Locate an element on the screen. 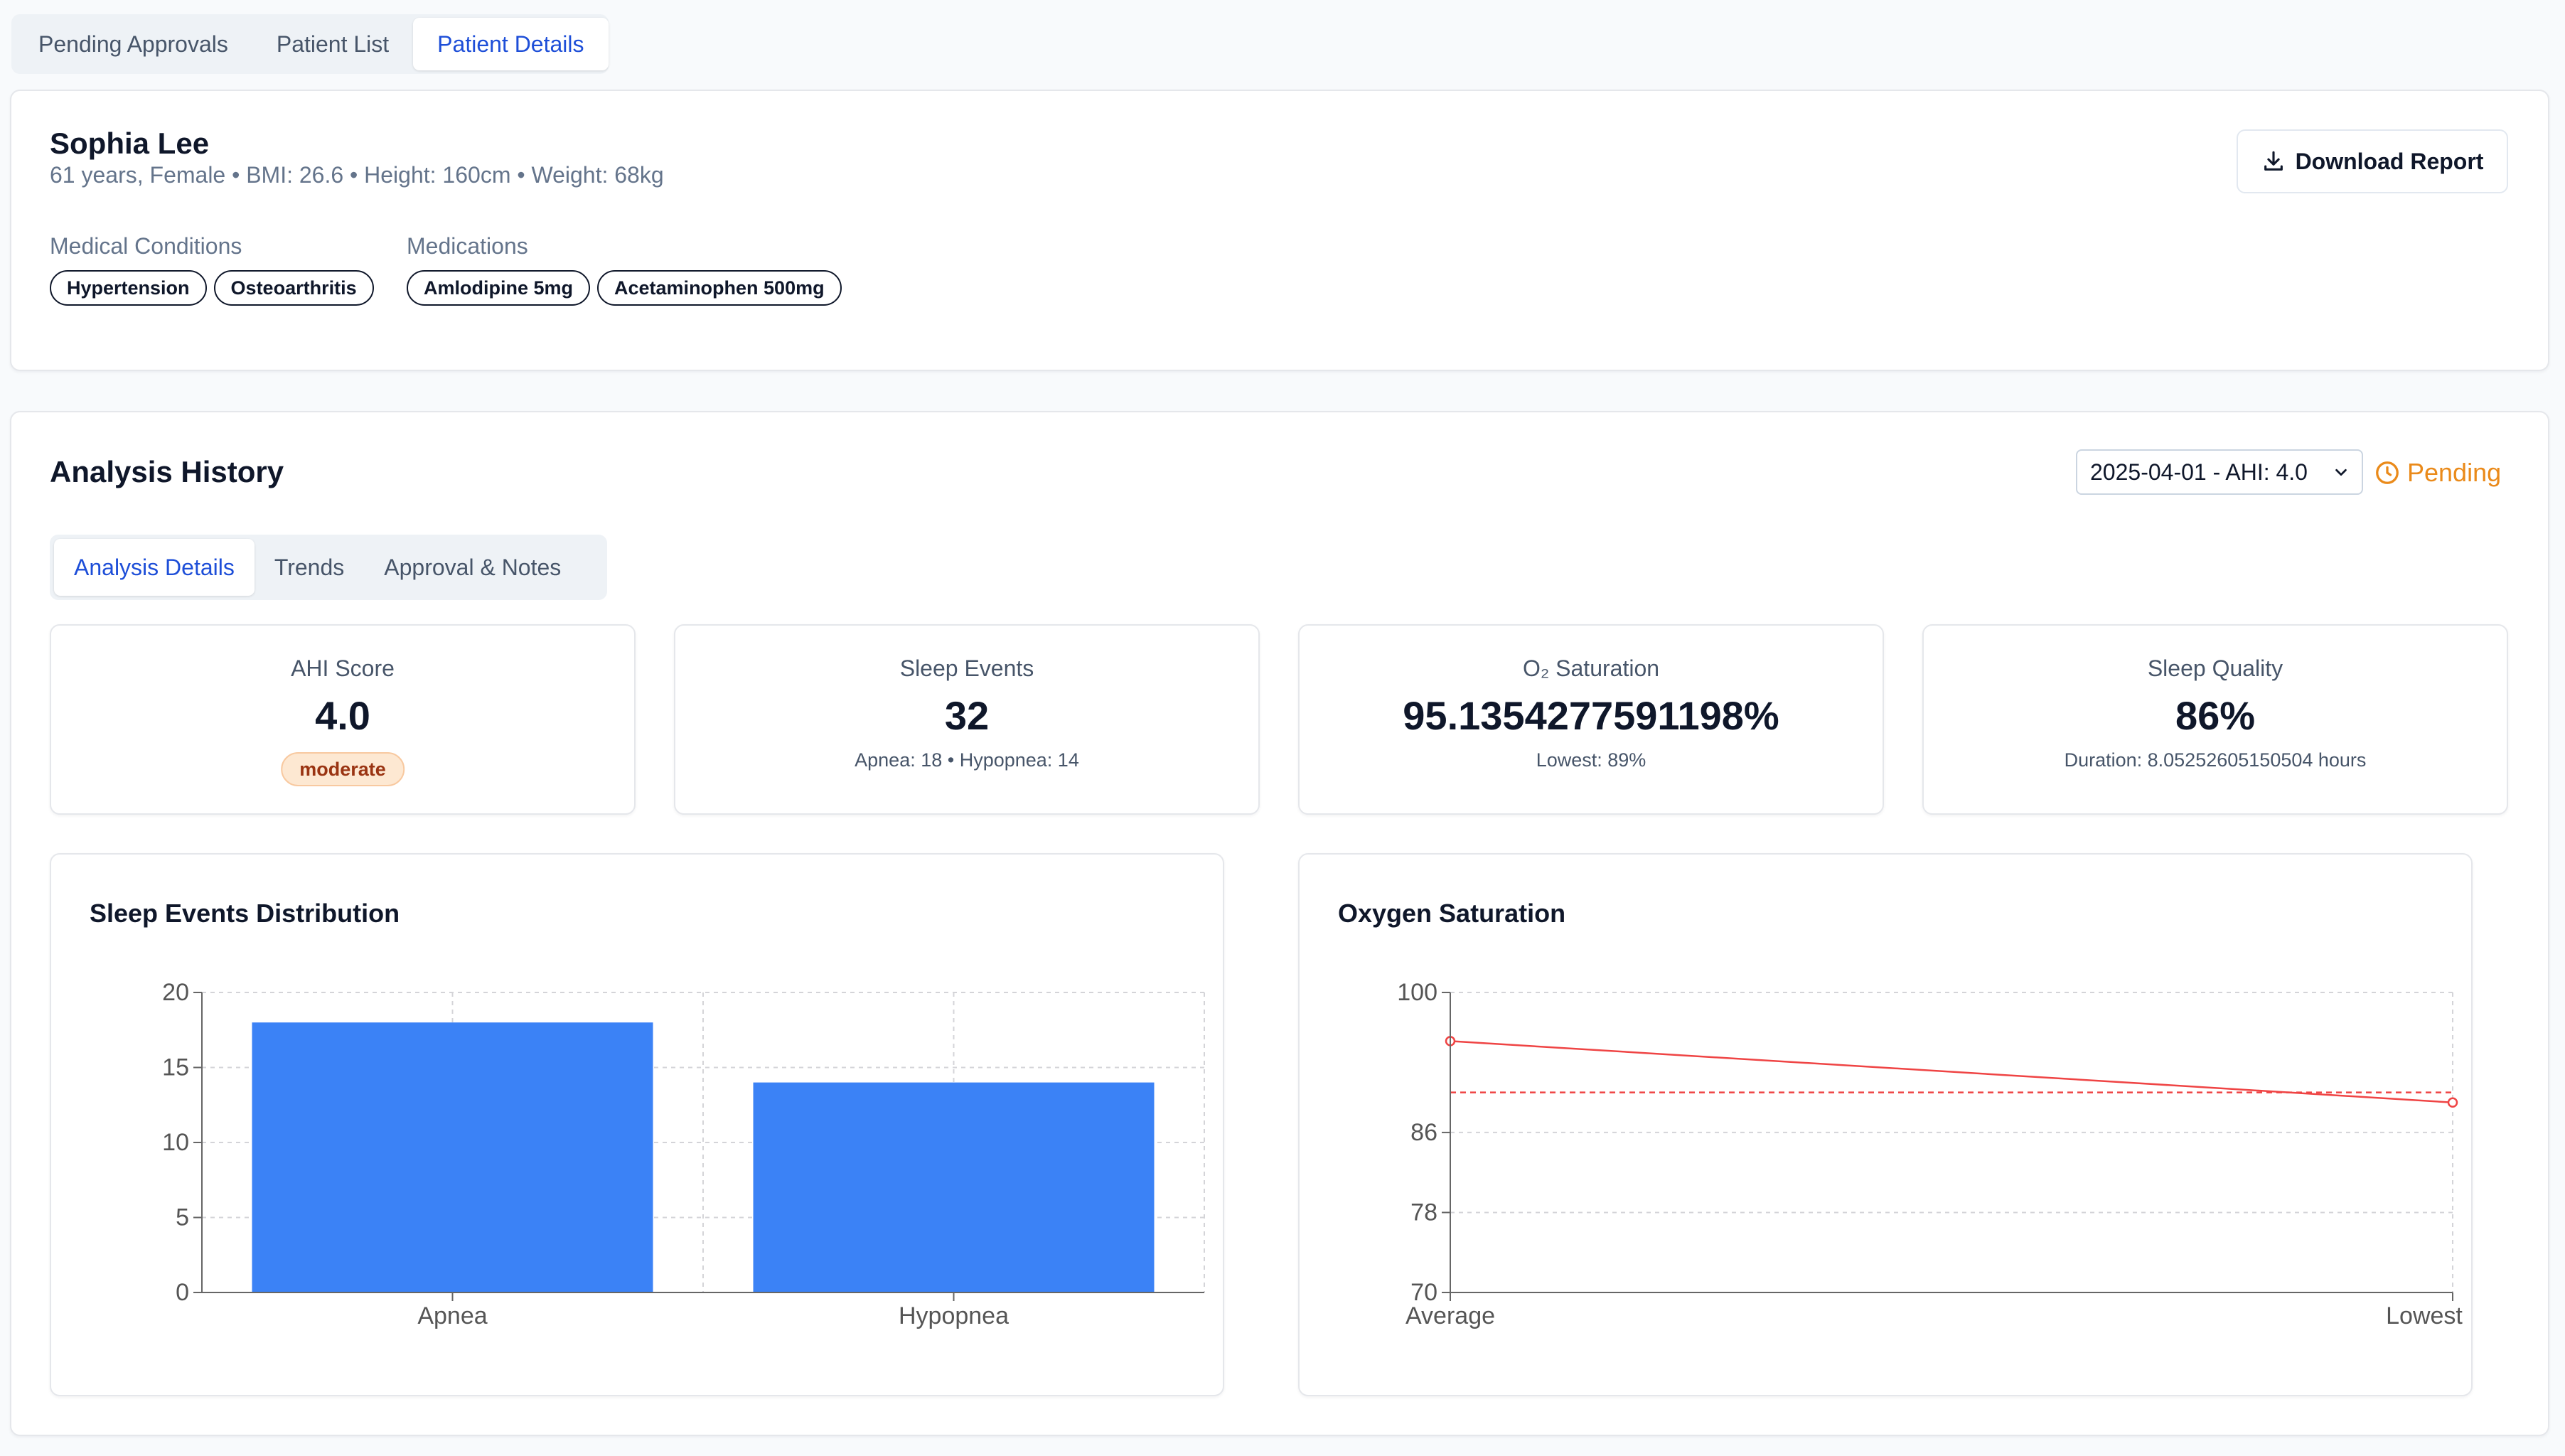 The width and height of the screenshot is (2565, 1456). status-badge: Pending is located at coordinates (2437, 473).